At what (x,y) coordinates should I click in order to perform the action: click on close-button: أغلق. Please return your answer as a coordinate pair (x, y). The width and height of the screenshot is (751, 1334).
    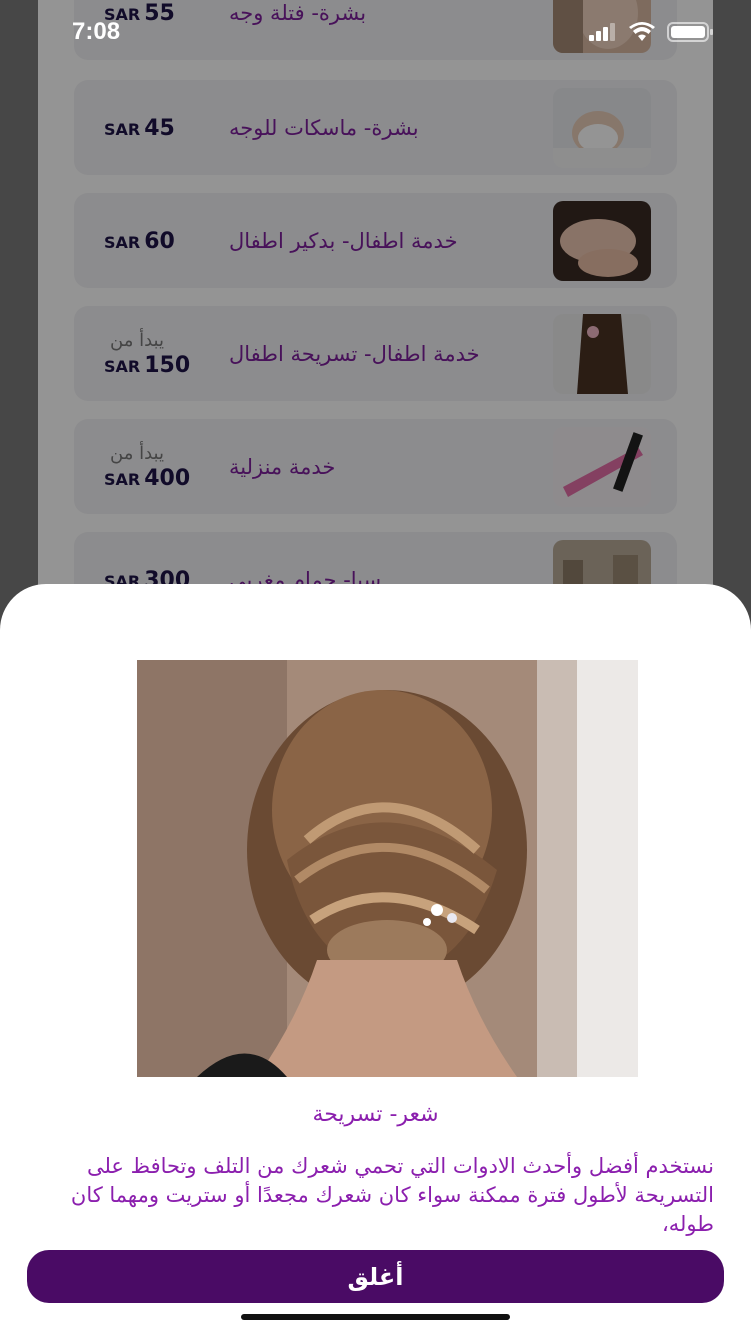
    Looking at the image, I should click on (375, 1276).